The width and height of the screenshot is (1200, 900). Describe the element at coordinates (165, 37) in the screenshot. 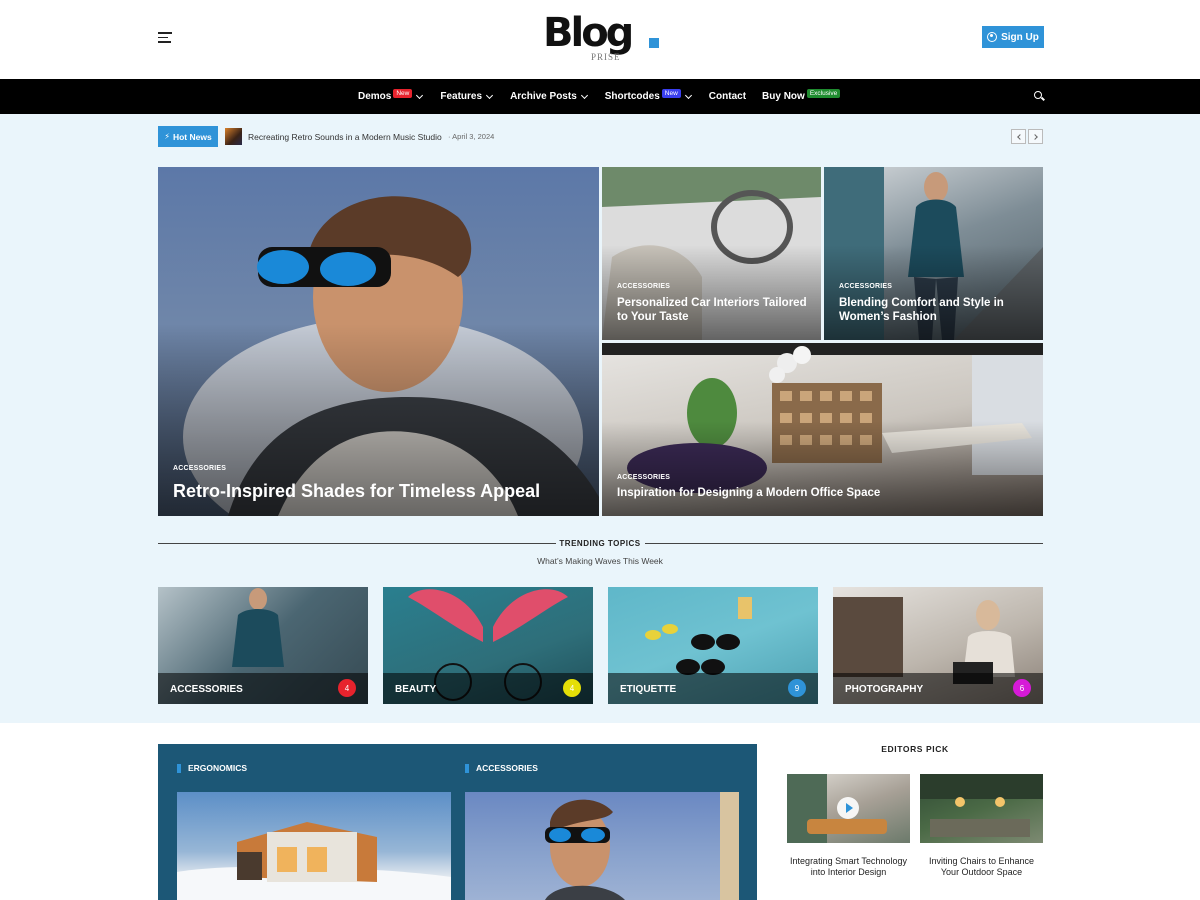

I see `menu-icon` at that location.